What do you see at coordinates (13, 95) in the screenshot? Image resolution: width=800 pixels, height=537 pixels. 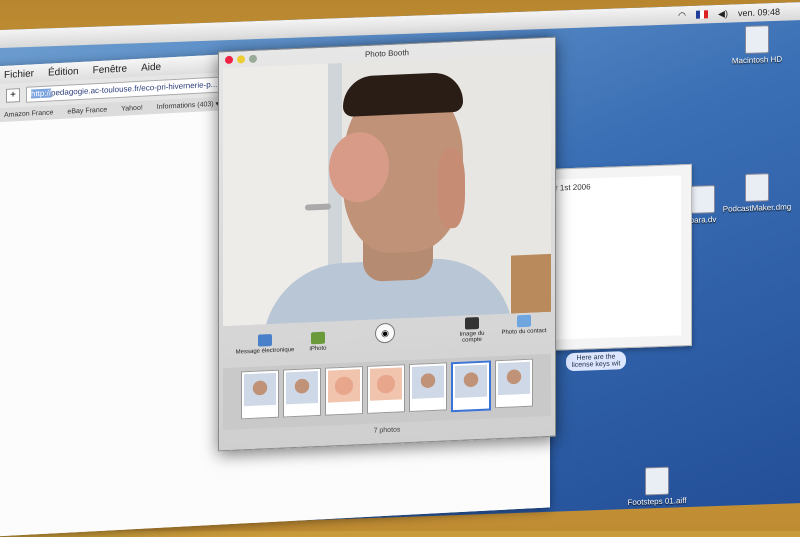 I see `add-bookmark-button: +` at bounding box center [13, 95].